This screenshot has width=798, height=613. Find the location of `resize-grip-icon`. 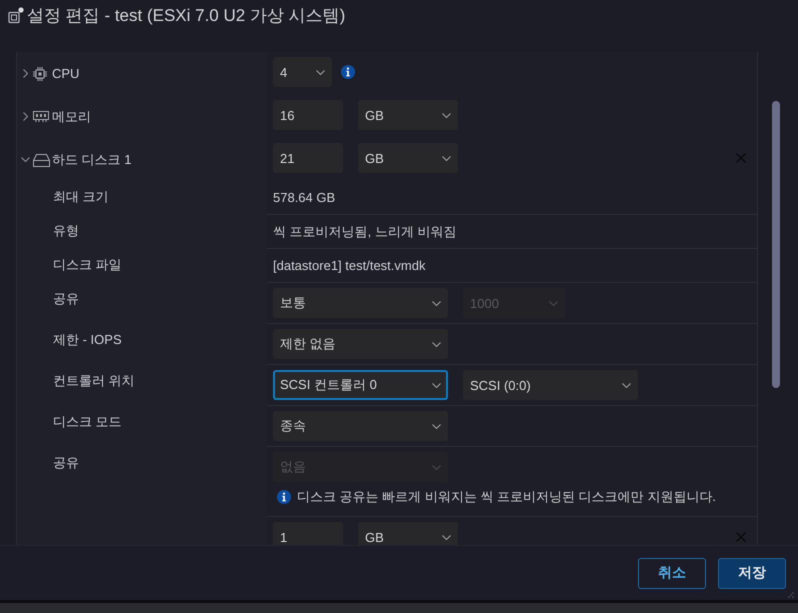

resize-grip-icon is located at coordinates (791, 595).